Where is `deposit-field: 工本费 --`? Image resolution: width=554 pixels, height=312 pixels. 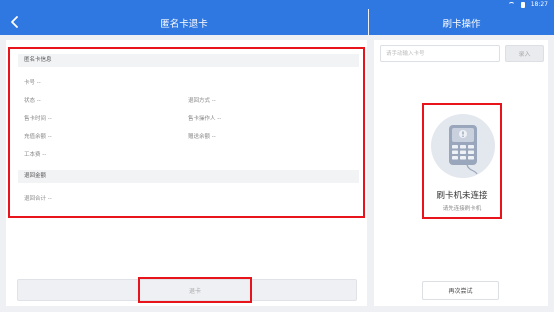
deposit-field: 工本费 -- is located at coordinates (35, 155).